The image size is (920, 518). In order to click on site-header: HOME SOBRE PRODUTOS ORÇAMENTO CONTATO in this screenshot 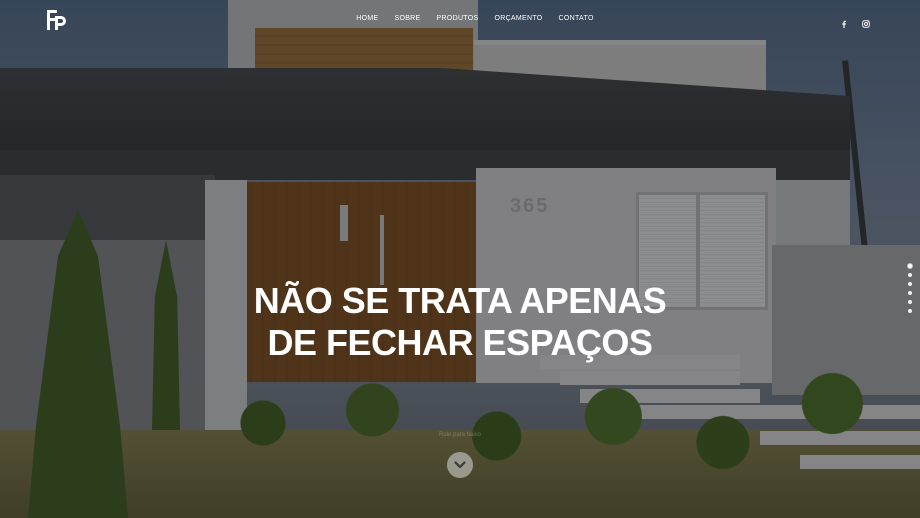, I will do `click(460, 20)`.